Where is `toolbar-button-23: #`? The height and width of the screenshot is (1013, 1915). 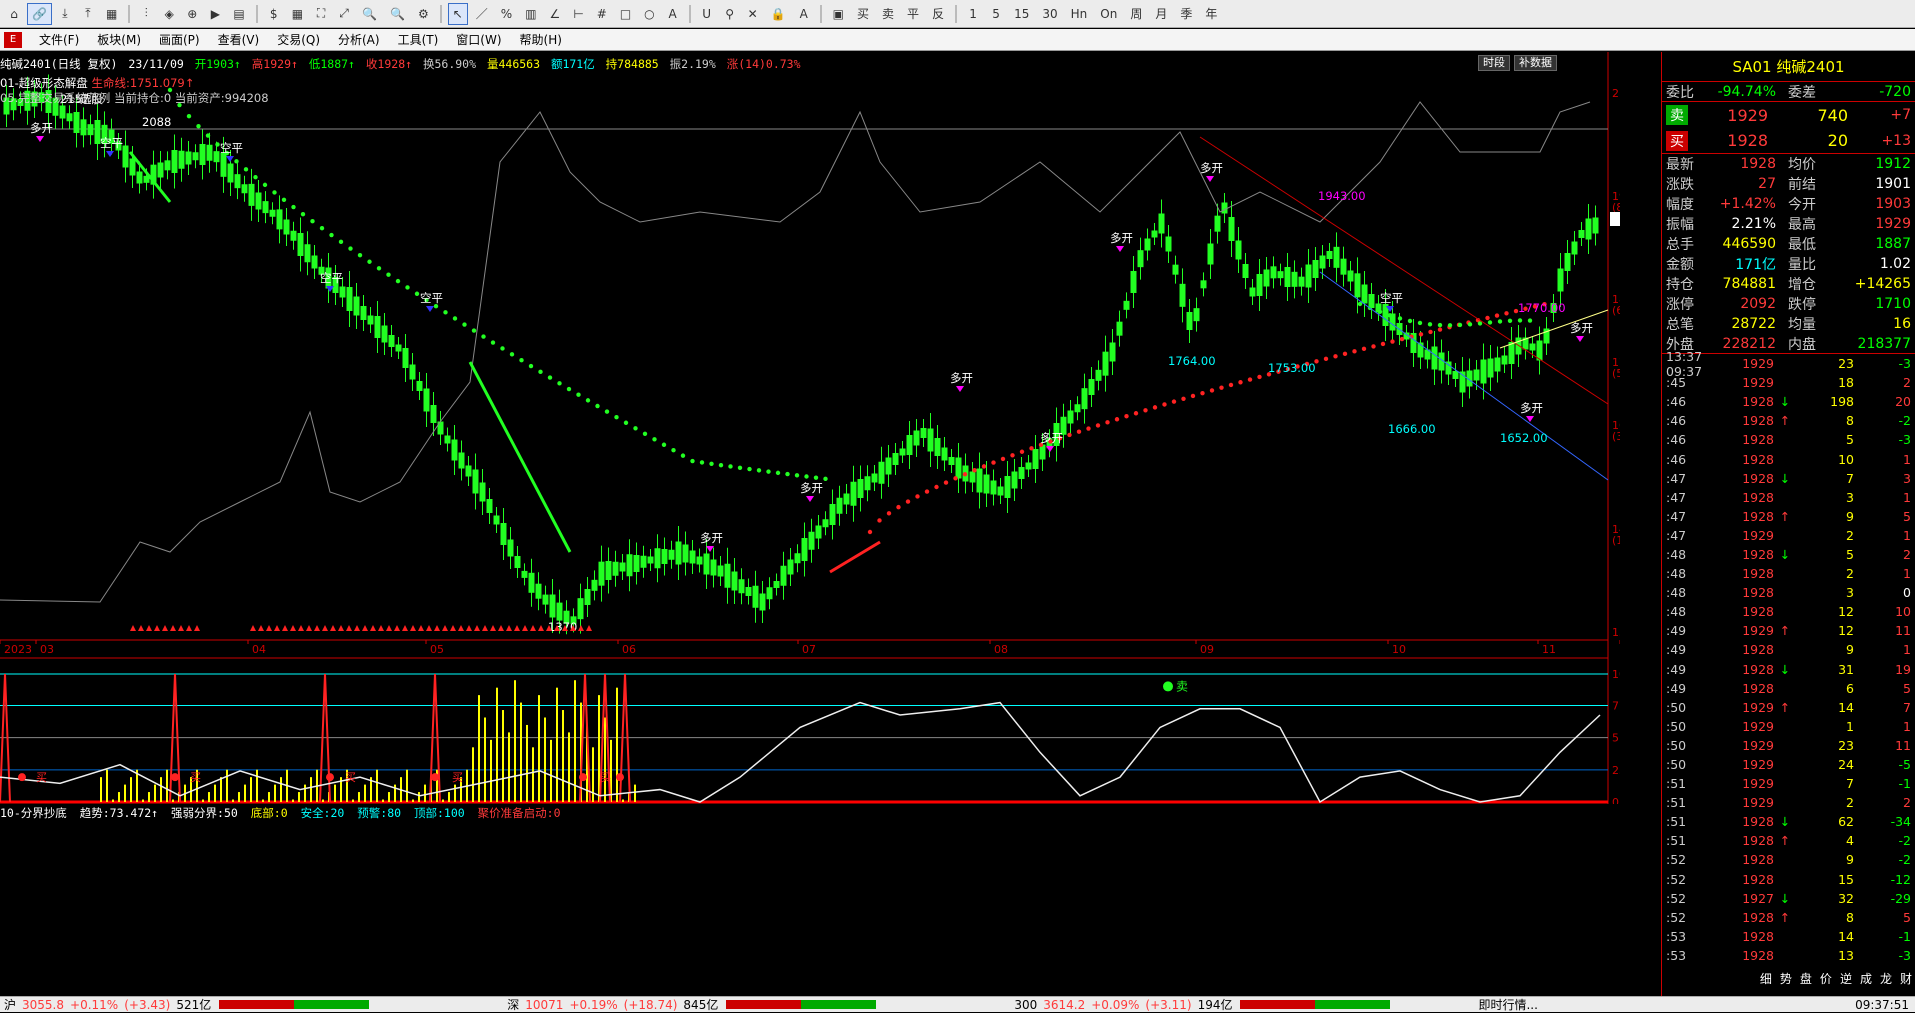
toolbar-button-23: # is located at coordinates (602, 14).